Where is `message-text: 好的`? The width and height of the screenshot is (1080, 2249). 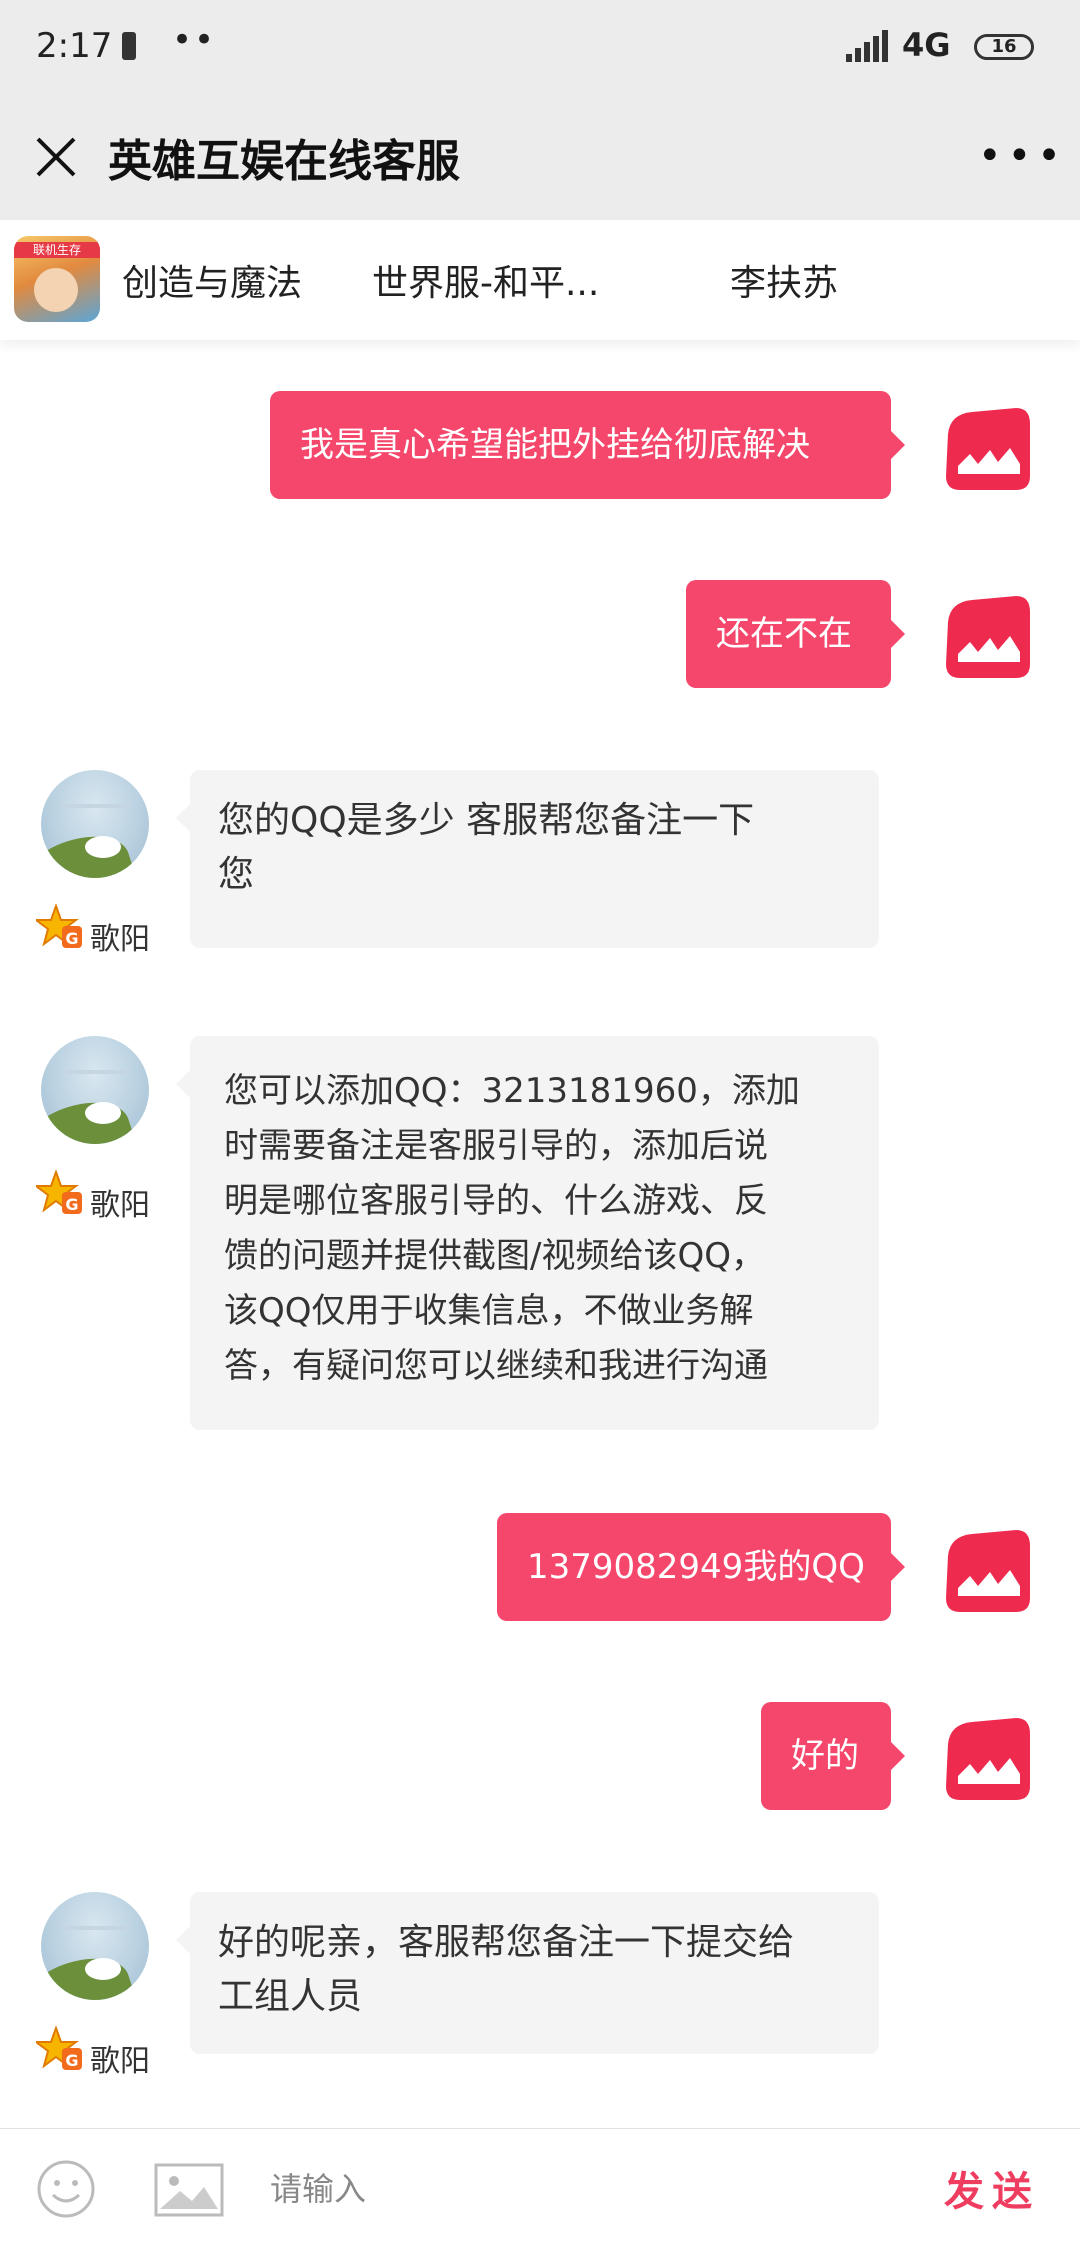
message-text: 好的 is located at coordinates (825, 1756).